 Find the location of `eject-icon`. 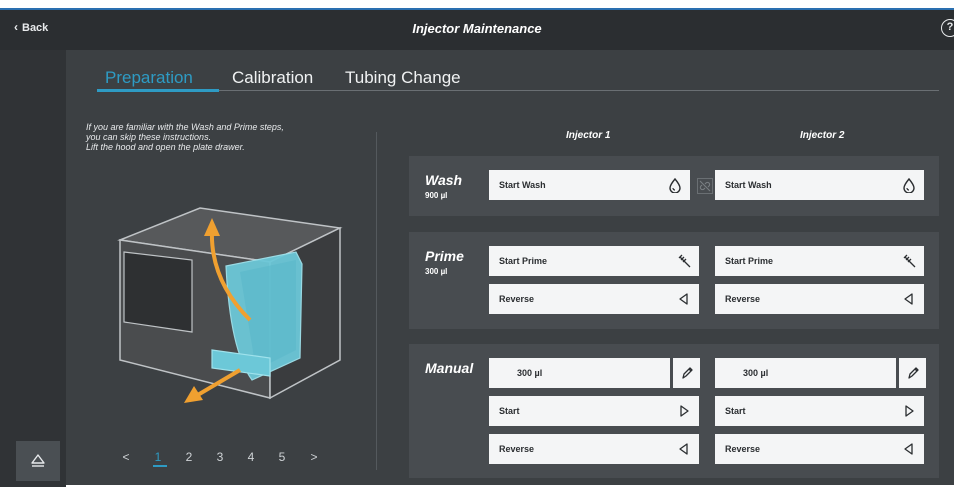

eject-icon is located at coordinates (38, 460).